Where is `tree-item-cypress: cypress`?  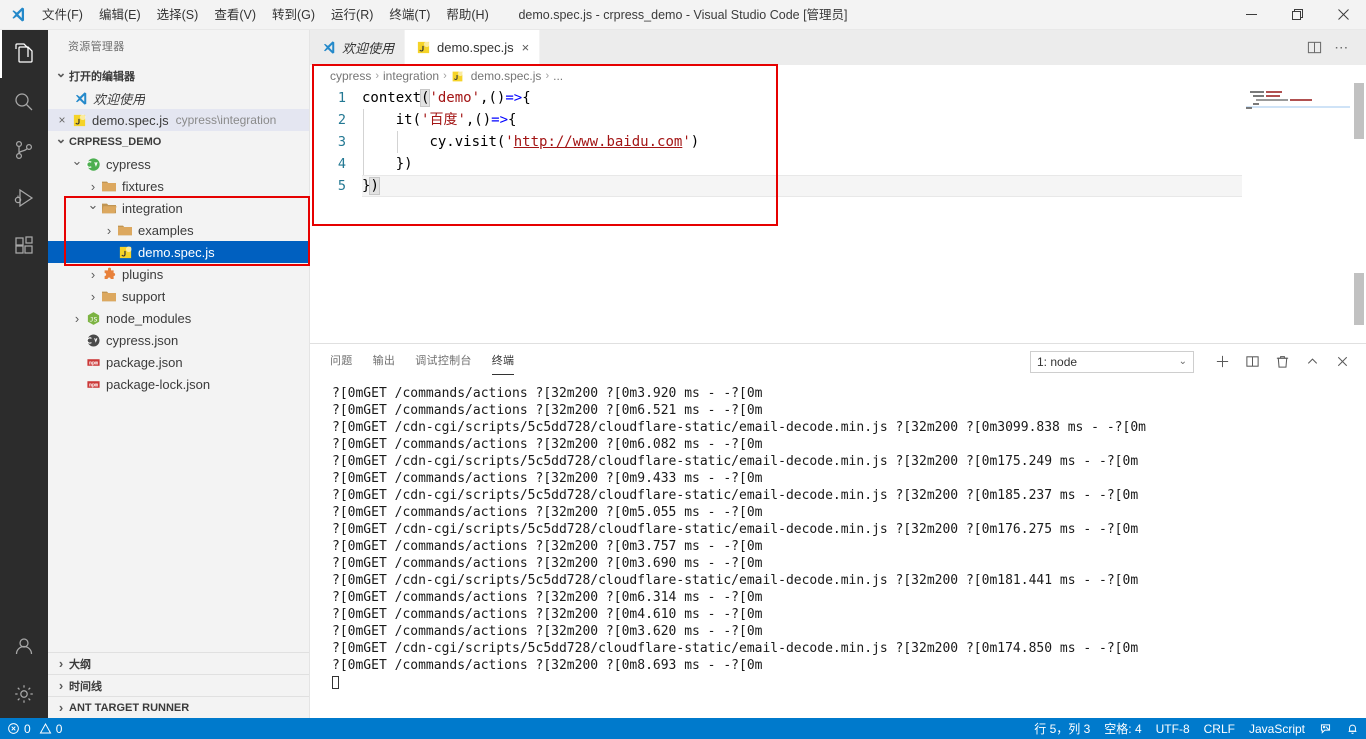
tree-item-cypress: cypress is located at coordinates (178, 164).